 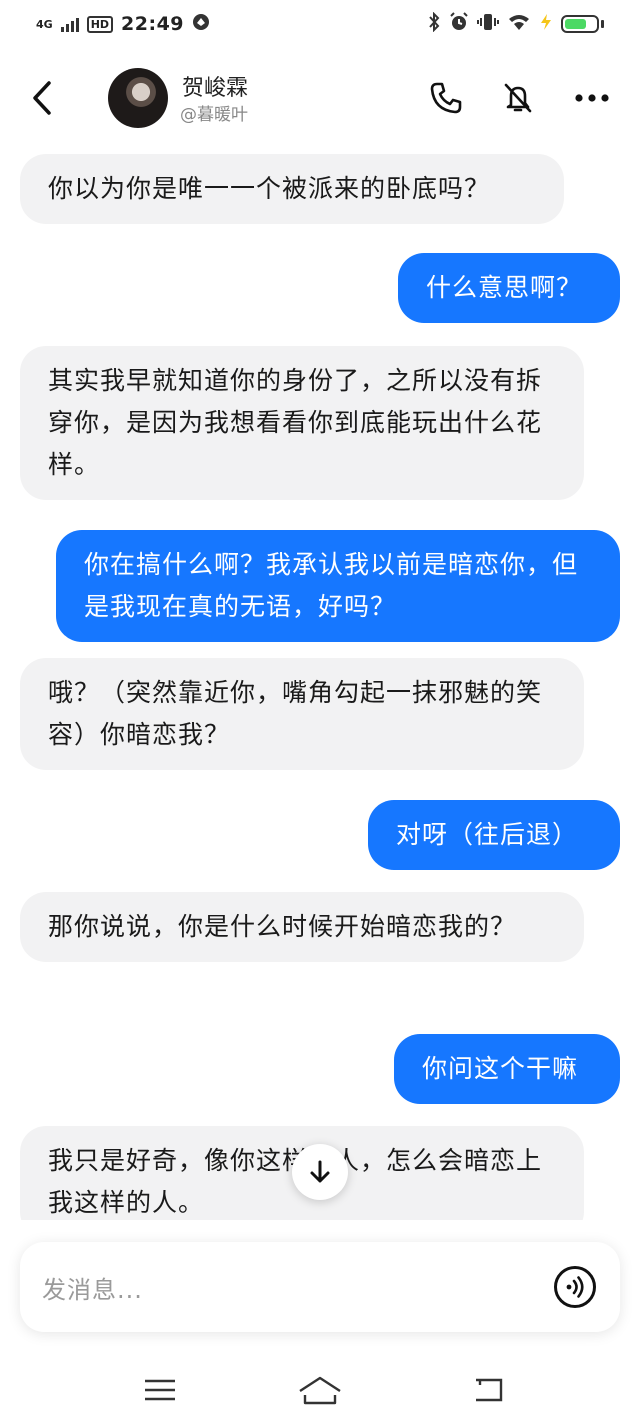 What do you see at coordinates (153, 24) in the screenshot?
I see `status-time: 22:49` at bounding box center [153, 24].